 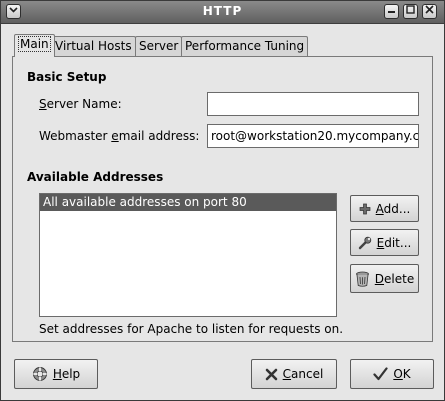 What do you see at coordinates (380, 374) in the screenshot?
I see `checkmark-icon` at bounding box center [380, 374].